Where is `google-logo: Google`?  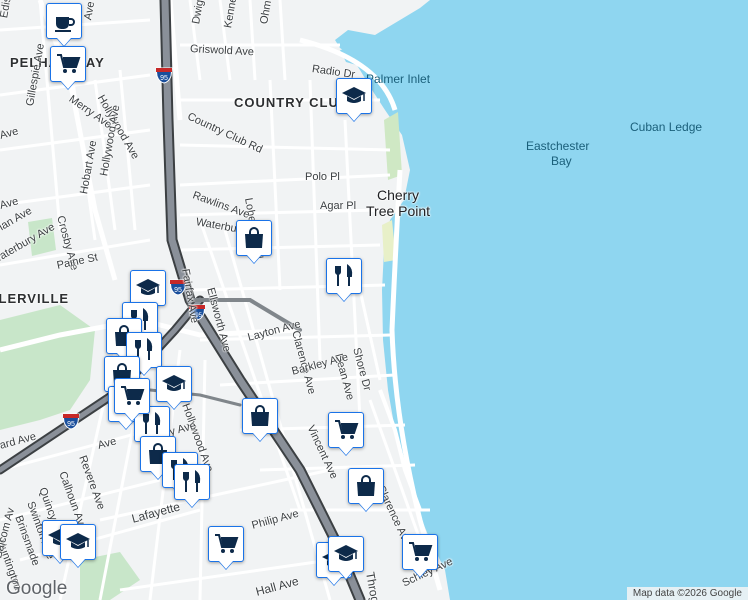
google-logo: Google is located at coordinates (37, 588).